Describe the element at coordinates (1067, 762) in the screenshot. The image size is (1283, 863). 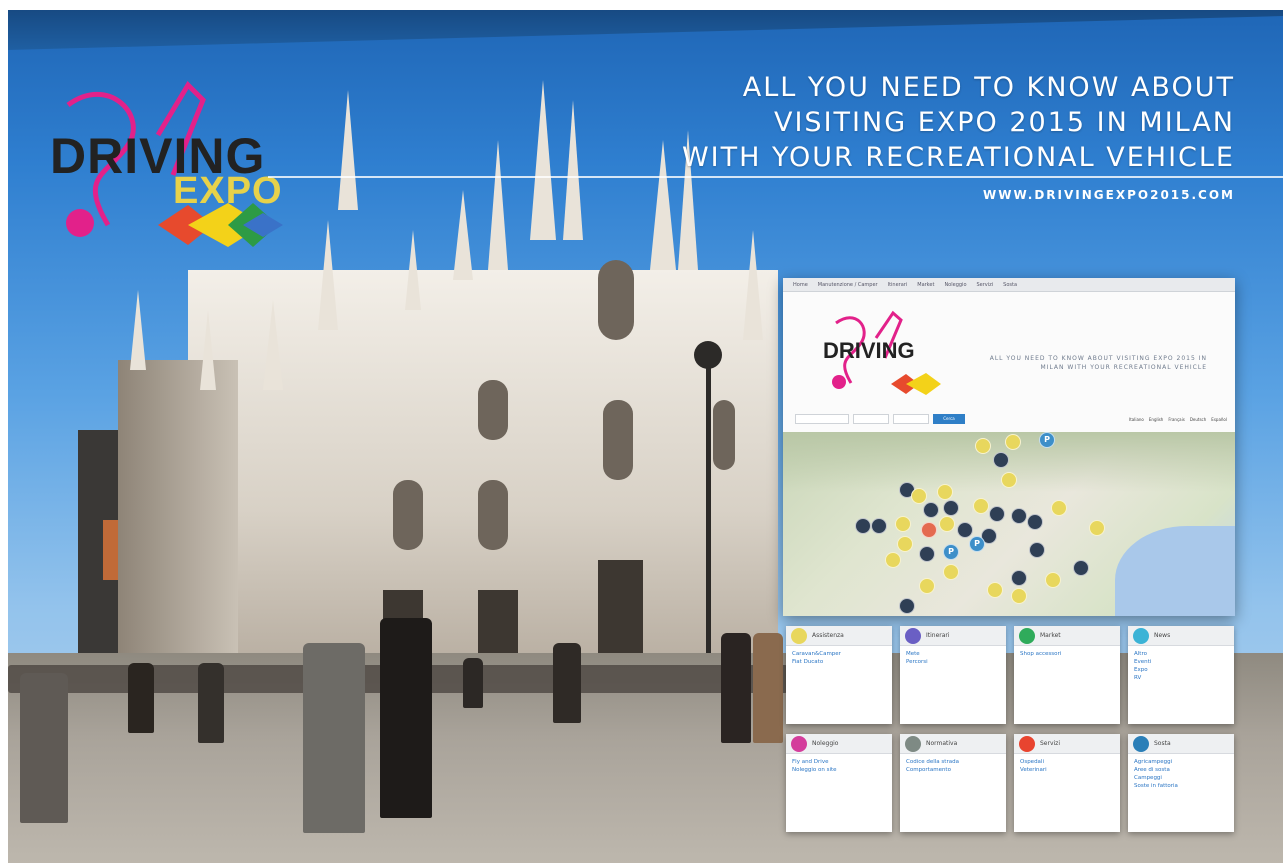
I see `tile-link: Ospedali` at that location.